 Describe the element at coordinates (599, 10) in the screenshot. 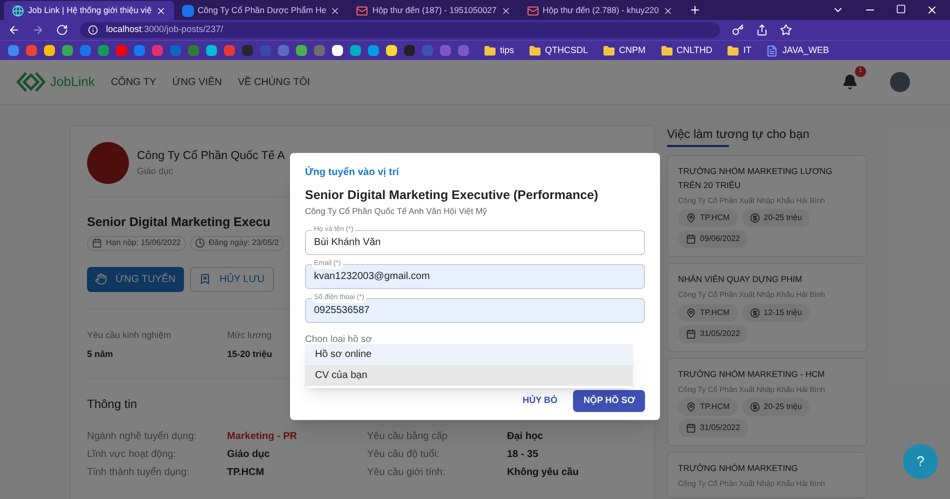

I see `browser-tab: Hộp thư đến (2.788) - khuy220` at that location.